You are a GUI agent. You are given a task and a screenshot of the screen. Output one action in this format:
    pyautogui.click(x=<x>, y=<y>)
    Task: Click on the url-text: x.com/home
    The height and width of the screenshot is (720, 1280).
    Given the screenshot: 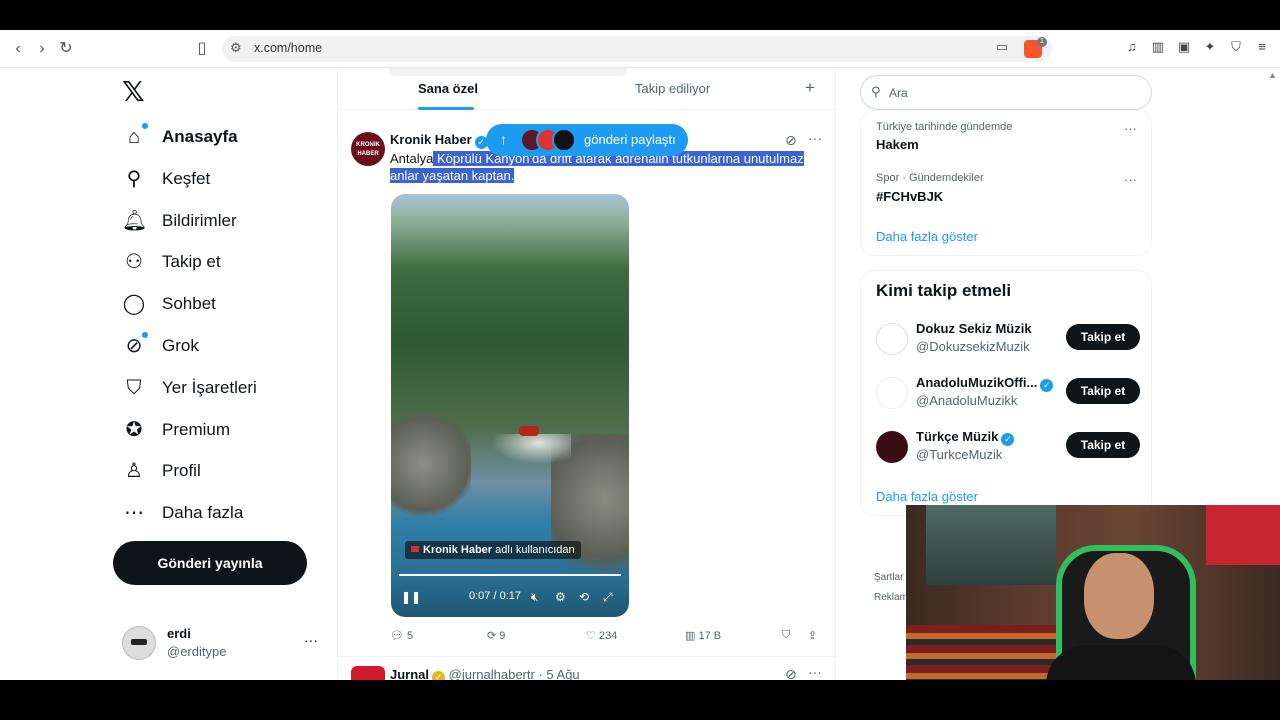 What is the action you would take?
    pyautogui.click(x=288, y=48)
    